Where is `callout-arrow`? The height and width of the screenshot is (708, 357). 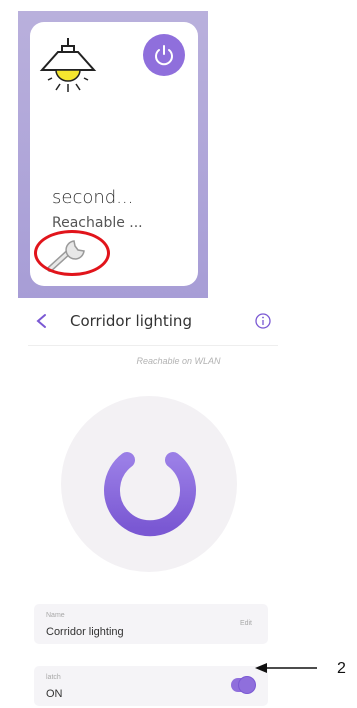
callout-arrow is located at coordinates (286, 668).